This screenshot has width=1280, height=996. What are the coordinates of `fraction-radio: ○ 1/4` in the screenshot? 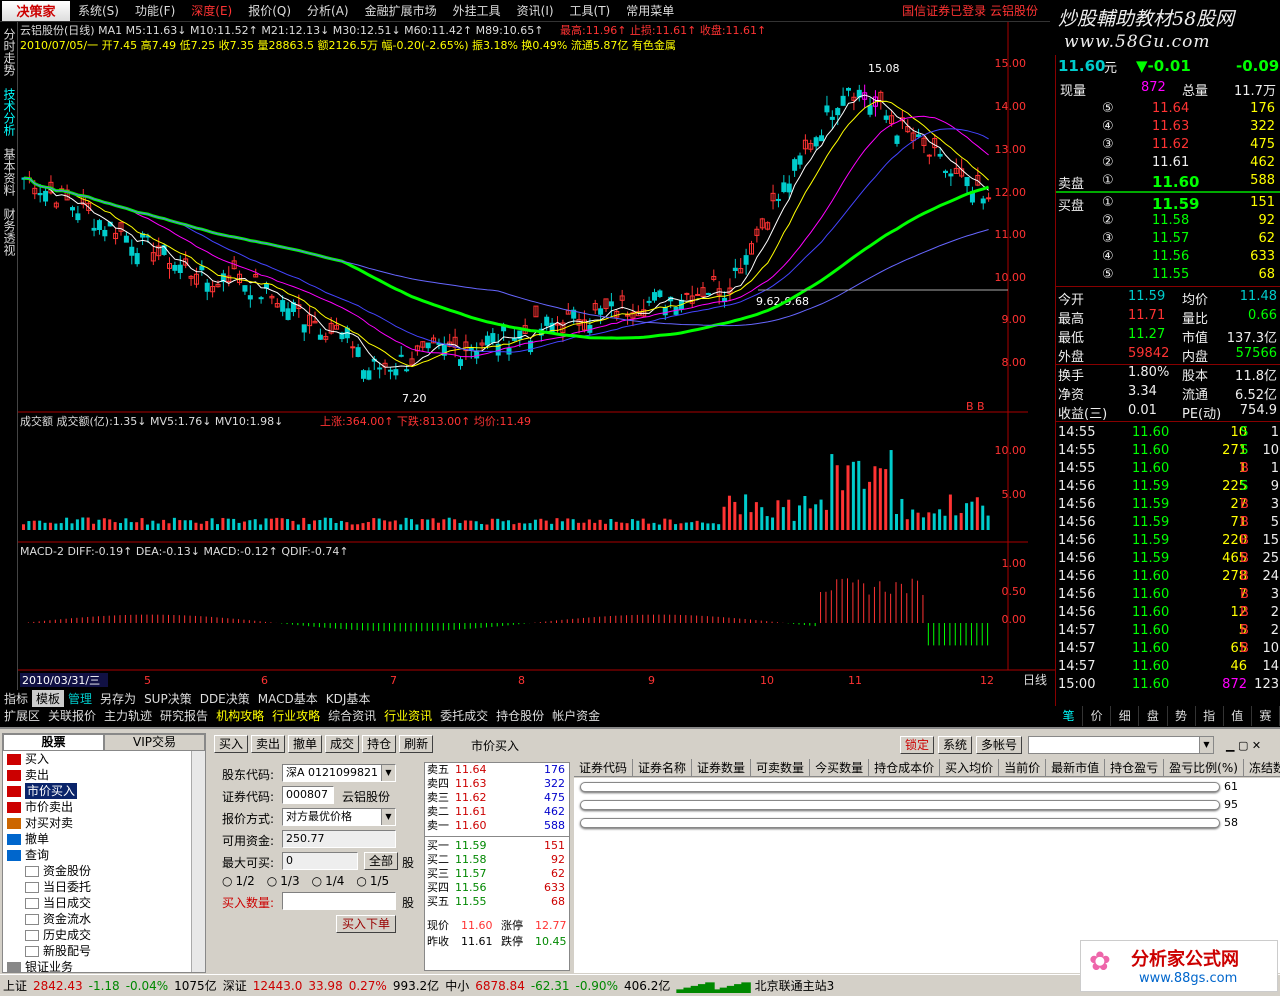 It's located at (328, 881).